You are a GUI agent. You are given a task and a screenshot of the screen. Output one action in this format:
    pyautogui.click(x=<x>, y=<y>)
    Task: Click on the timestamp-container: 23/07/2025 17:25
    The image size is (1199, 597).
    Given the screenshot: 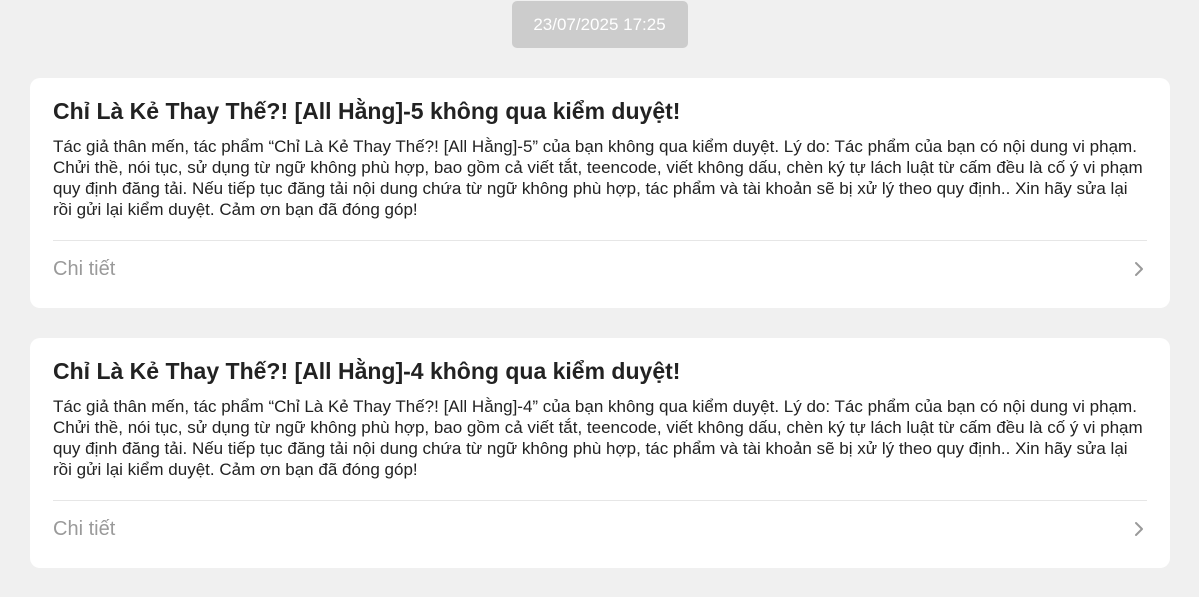 What is the action you would take?
    pyautogui.click(x=599, y=24)
    